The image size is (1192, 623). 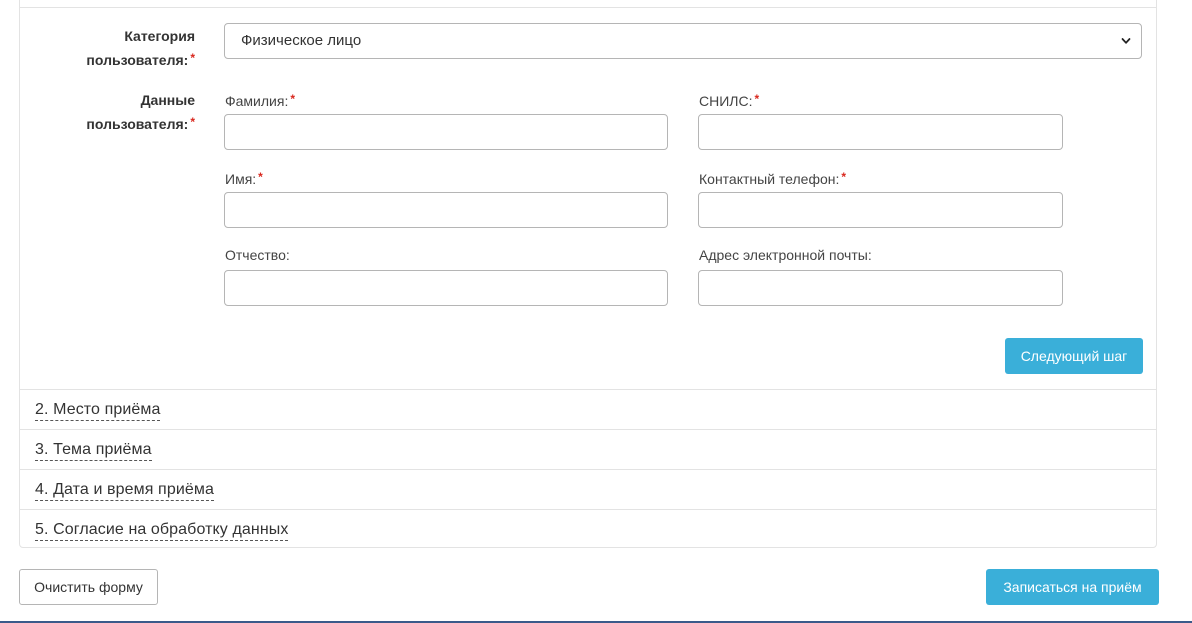 What do you see at coordinates (107, 48) in the screenshot?
I see `category-label: Категория пользователя: *` at bounding box center [107, 48].